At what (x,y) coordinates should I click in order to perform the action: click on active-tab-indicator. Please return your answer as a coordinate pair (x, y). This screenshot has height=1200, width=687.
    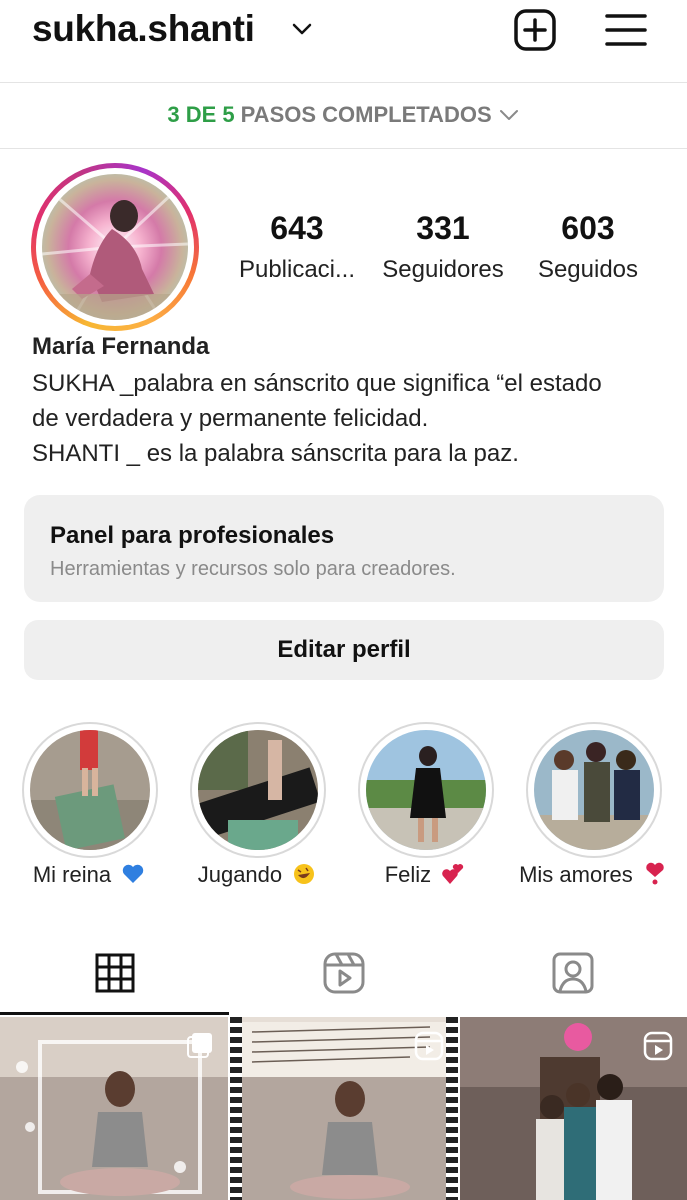
    Looking at the image, I should click on (114, 1013).